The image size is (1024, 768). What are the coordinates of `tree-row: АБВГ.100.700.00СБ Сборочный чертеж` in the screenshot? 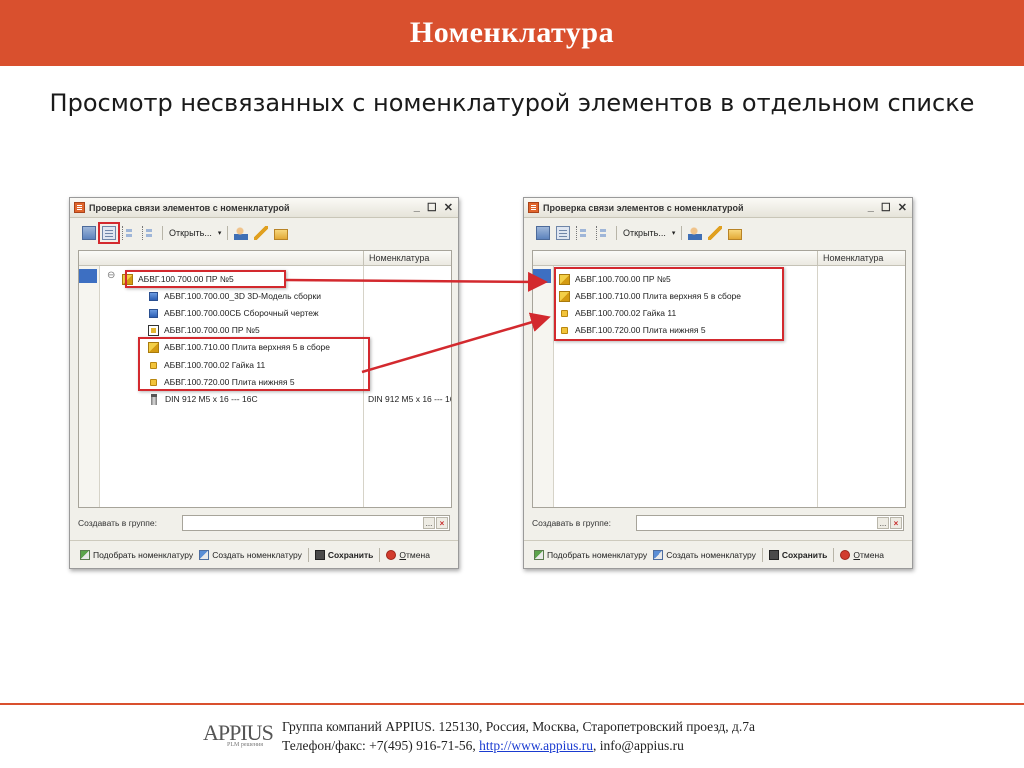 It's located at (233, 313).